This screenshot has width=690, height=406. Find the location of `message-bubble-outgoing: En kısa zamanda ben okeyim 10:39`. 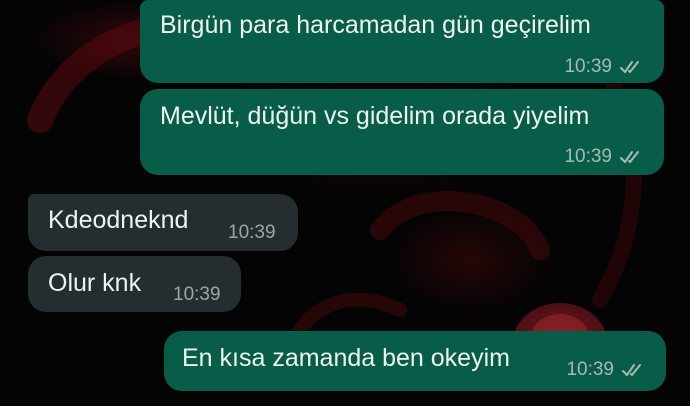

message-bubble-outgoing: En kısa zamanda ben okeyim 10:39 is located at coordinates (415, 361).